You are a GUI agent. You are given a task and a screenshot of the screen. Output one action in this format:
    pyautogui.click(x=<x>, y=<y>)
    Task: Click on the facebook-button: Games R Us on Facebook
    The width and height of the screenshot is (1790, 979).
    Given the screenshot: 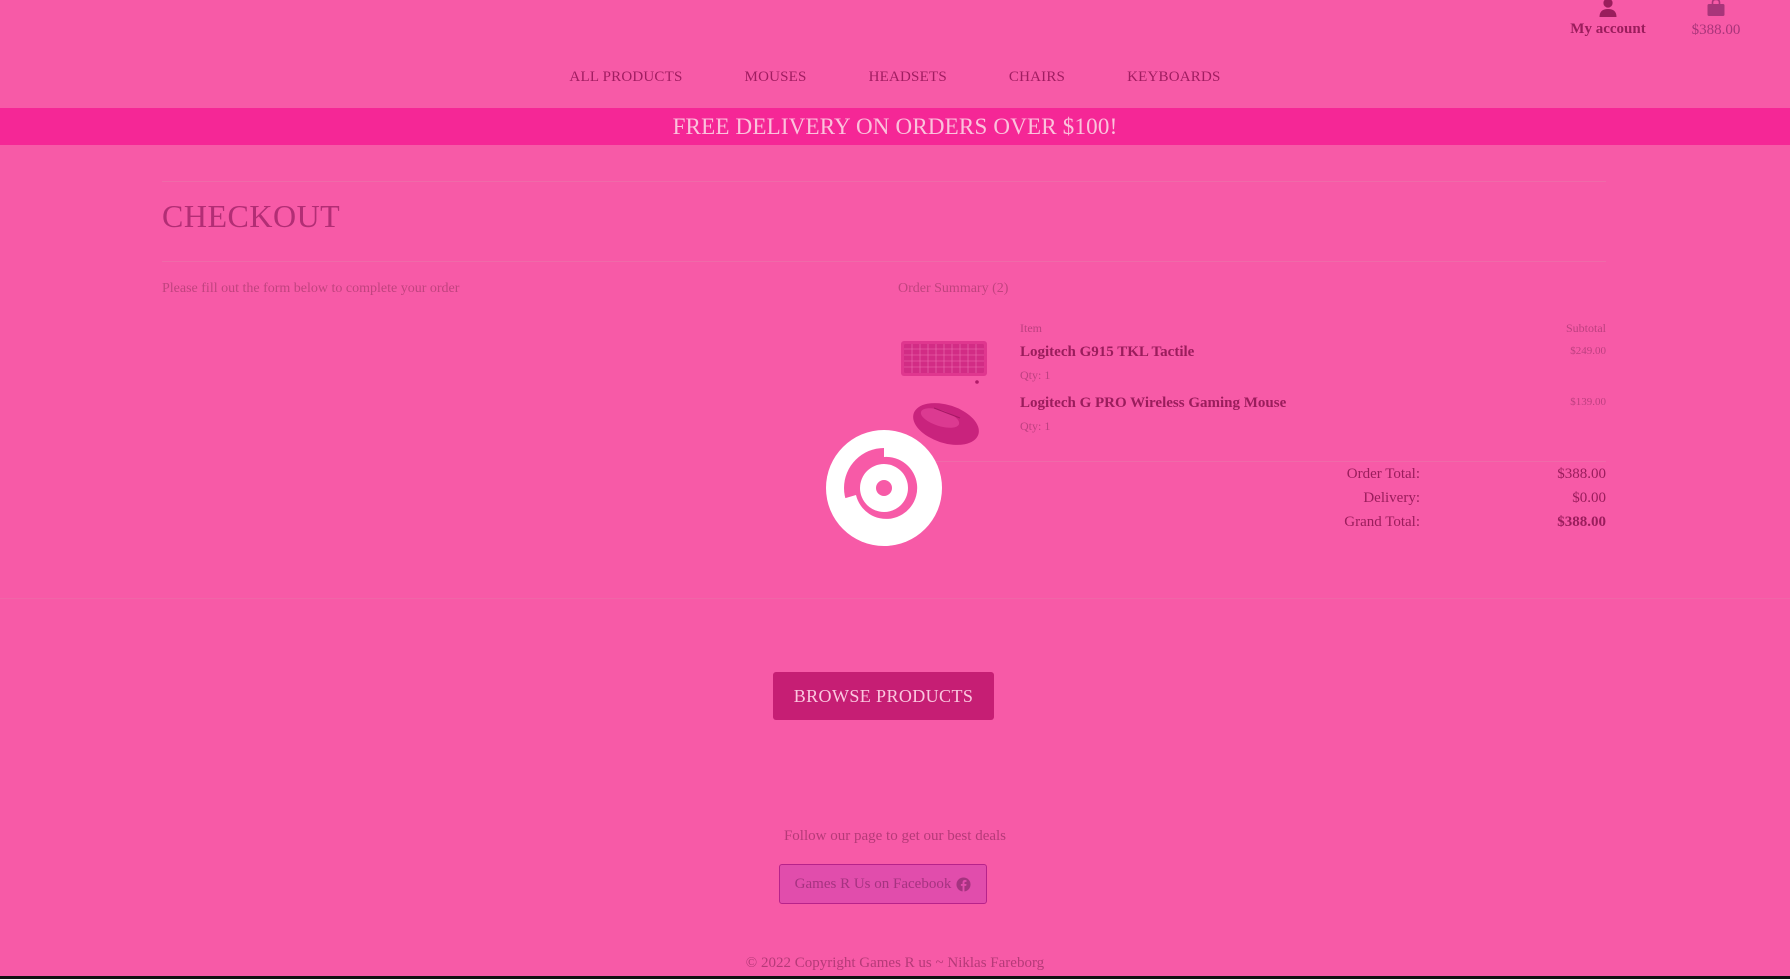 What is the action you would take?
    pyautogui.click(x=883, y=884)
    